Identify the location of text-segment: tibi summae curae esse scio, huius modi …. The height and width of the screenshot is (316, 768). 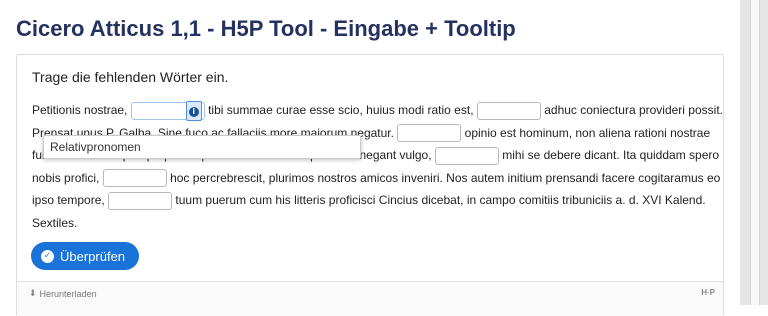
(341, 110).